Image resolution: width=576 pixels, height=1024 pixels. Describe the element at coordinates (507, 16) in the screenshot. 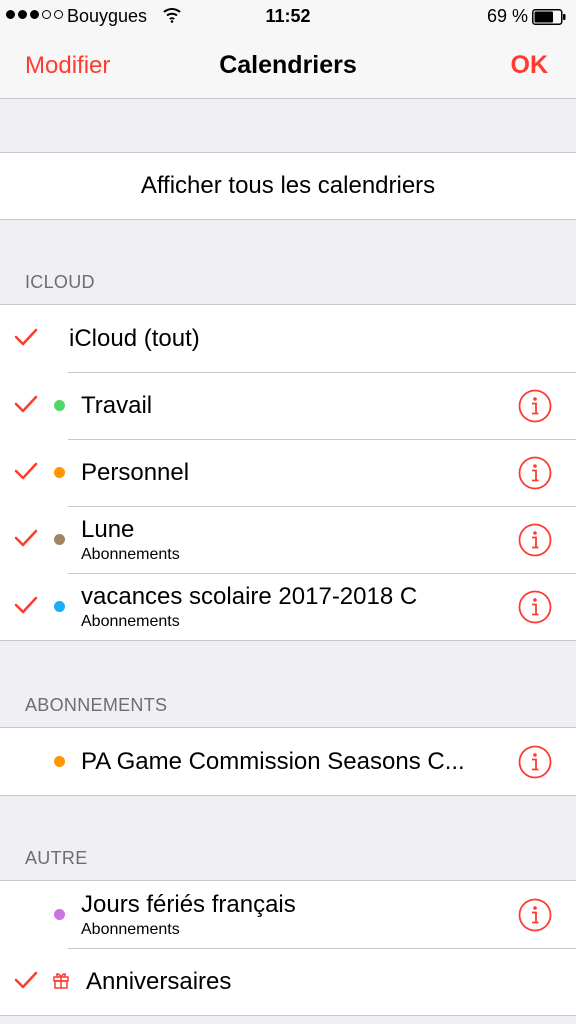

I see `battery-percentage: 69 %` at that location.